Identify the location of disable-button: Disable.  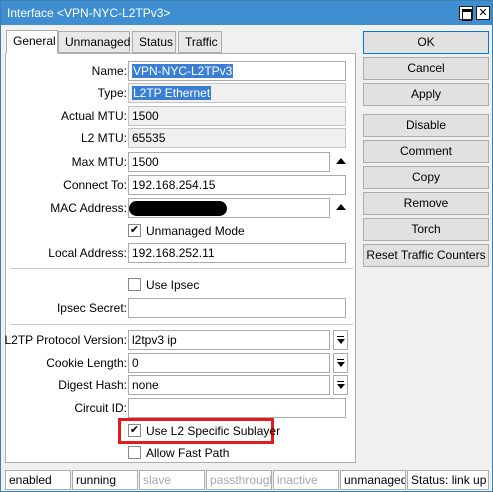
(426, 125).